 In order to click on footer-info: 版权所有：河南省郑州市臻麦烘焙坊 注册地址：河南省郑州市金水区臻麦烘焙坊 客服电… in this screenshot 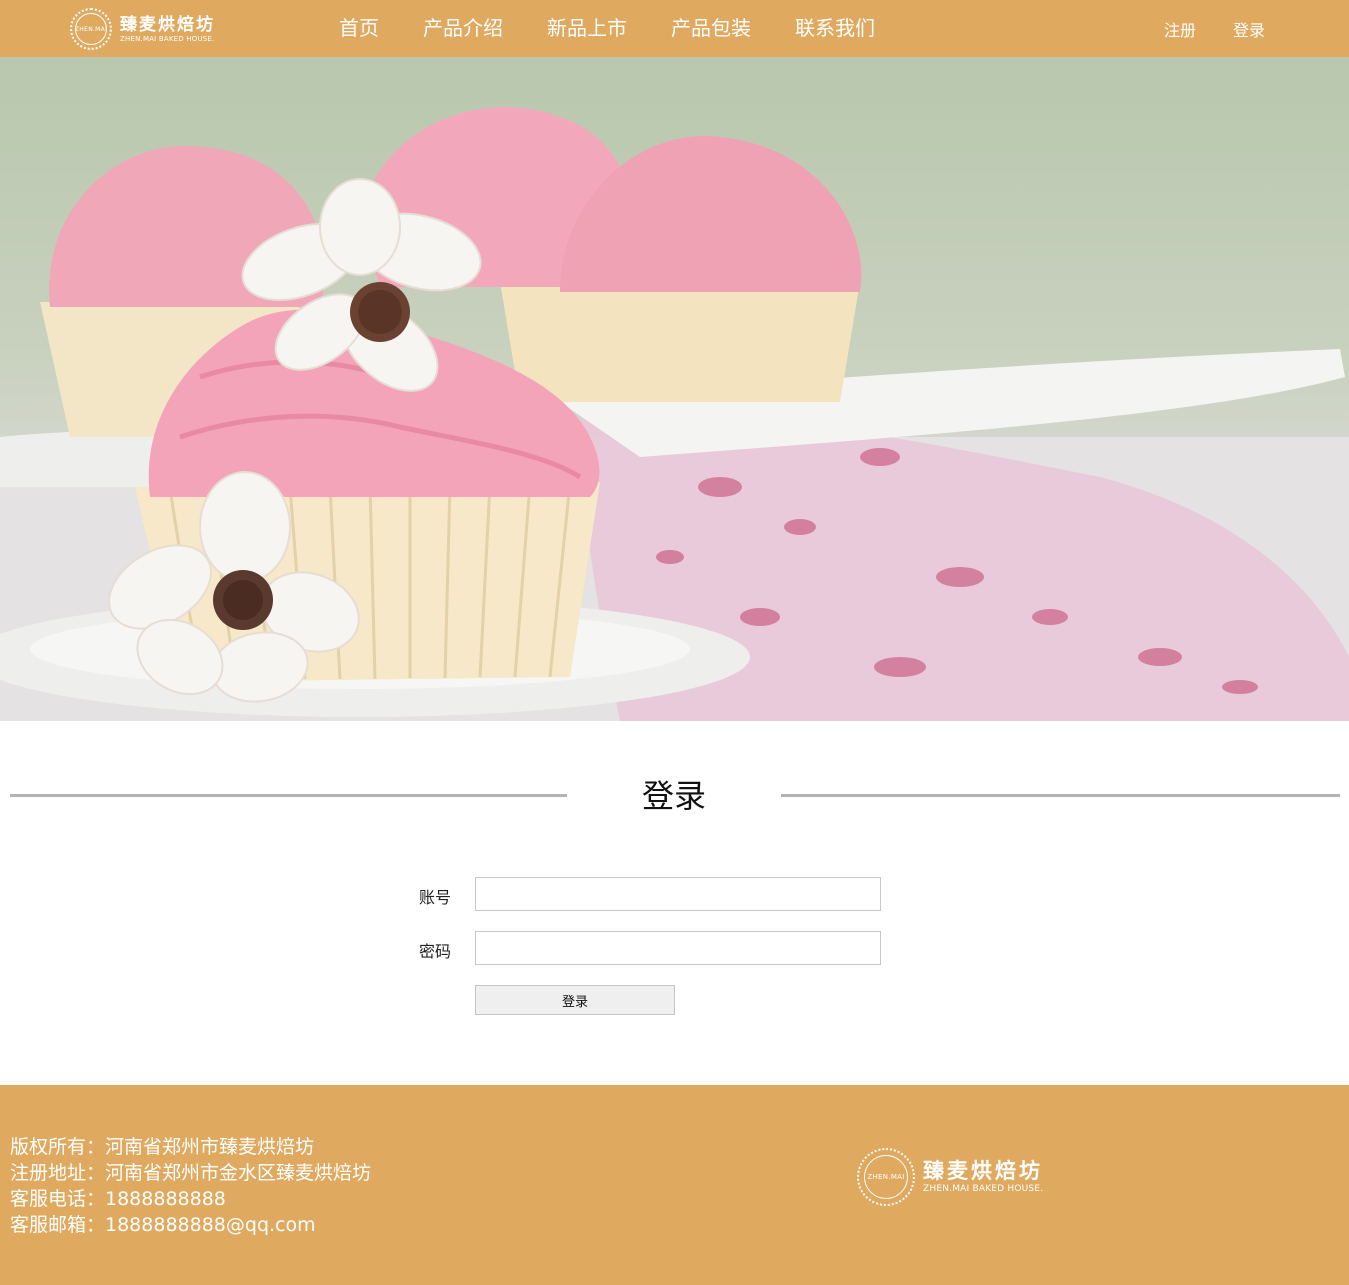, I will do `click(190, 1186)`.